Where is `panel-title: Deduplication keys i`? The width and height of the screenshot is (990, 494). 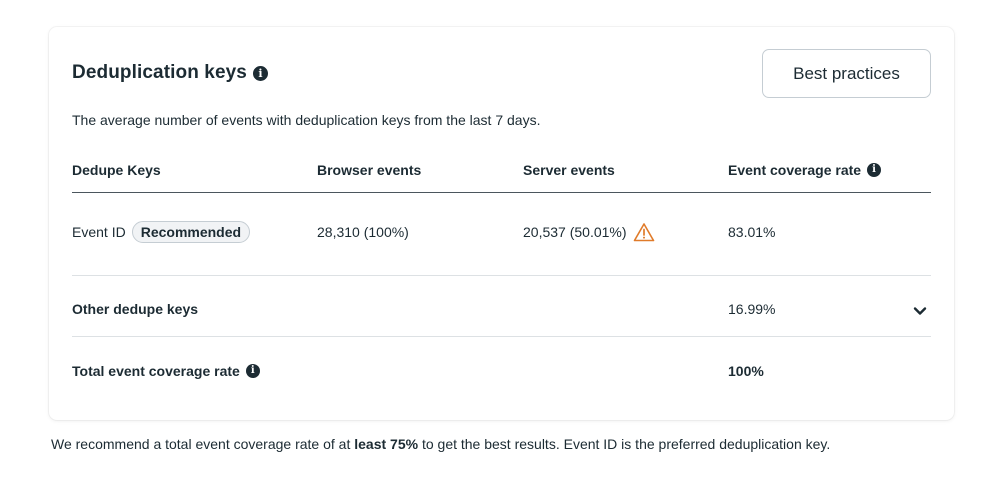 panel-title: Deduplication keys i is located at coordinates (170, 73).